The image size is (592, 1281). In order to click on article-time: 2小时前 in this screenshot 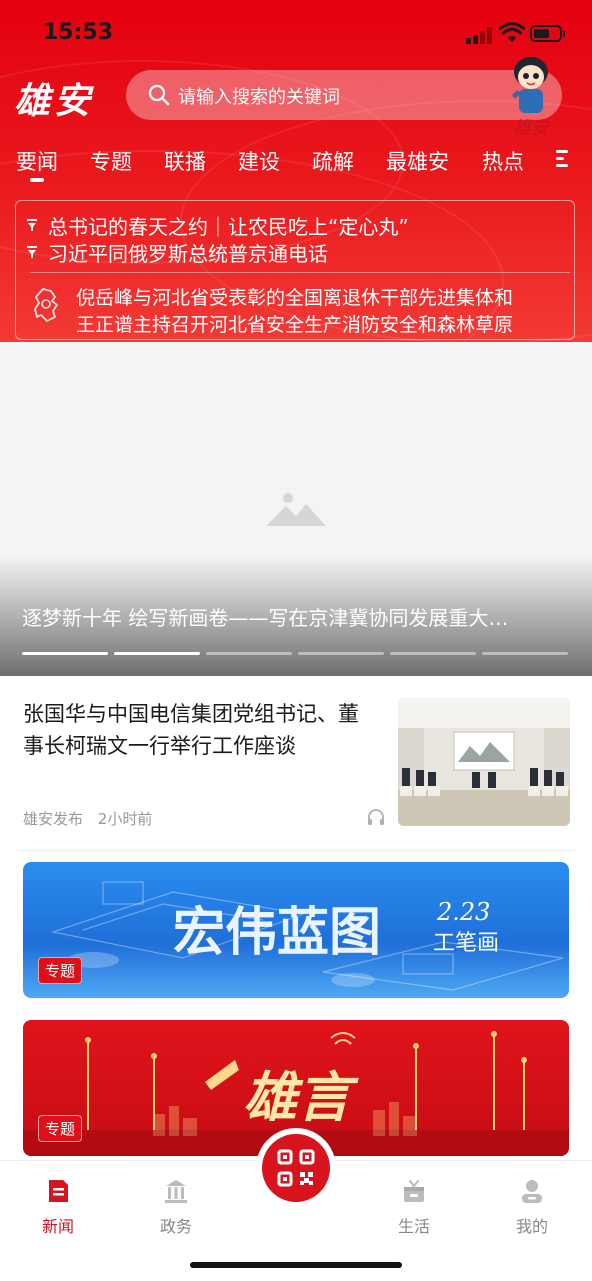, I will do `click(125, 819)`.